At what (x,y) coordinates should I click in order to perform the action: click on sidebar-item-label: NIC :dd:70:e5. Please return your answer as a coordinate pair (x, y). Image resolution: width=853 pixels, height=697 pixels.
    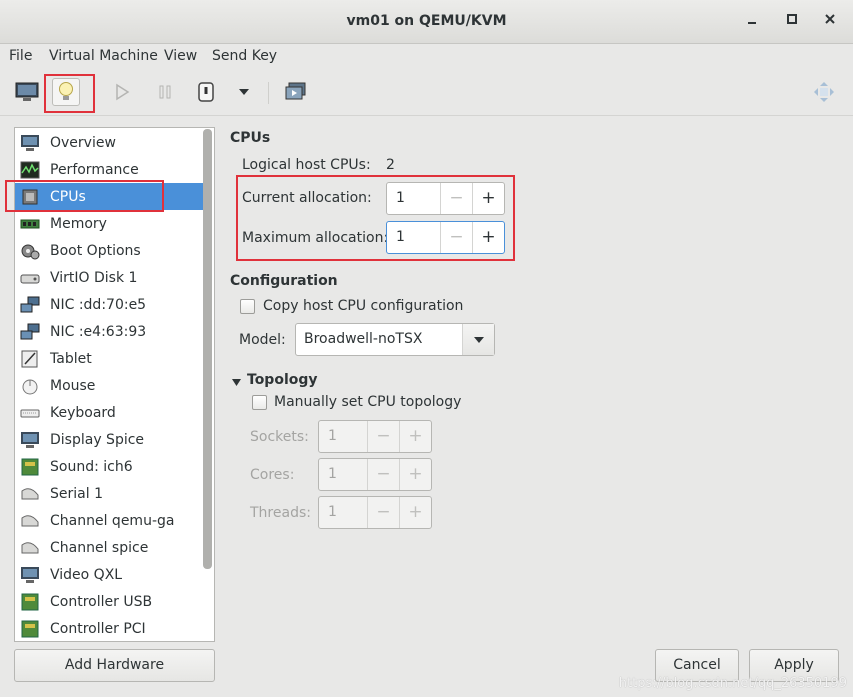
    Looking at the image, I should click on (98, 304).